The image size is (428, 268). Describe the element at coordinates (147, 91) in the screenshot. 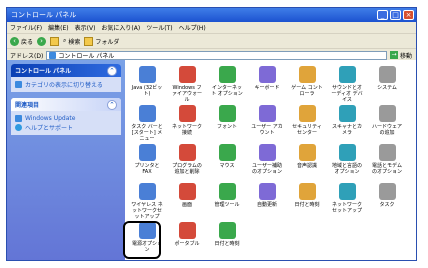

I see `control-panel-item-label: Java (32ビット)` at that location.